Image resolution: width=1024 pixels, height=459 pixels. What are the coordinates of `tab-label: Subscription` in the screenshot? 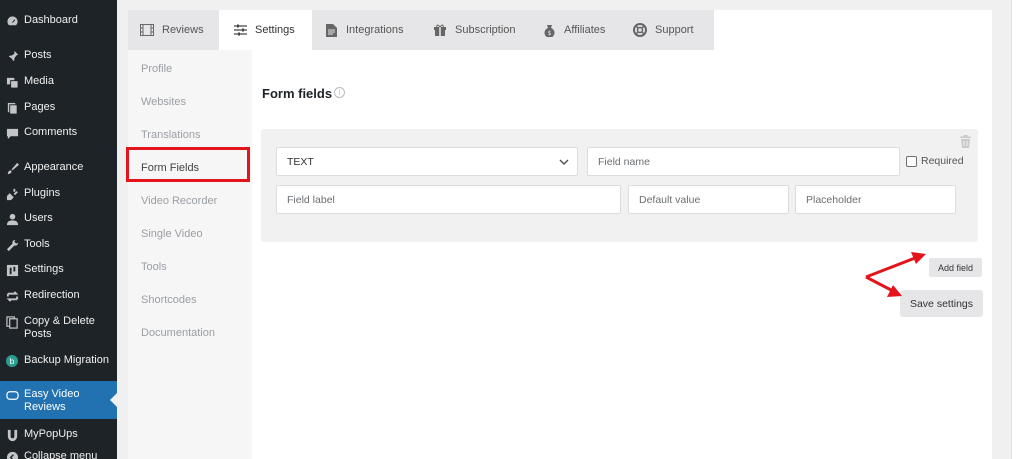 It's located at (485, 30).